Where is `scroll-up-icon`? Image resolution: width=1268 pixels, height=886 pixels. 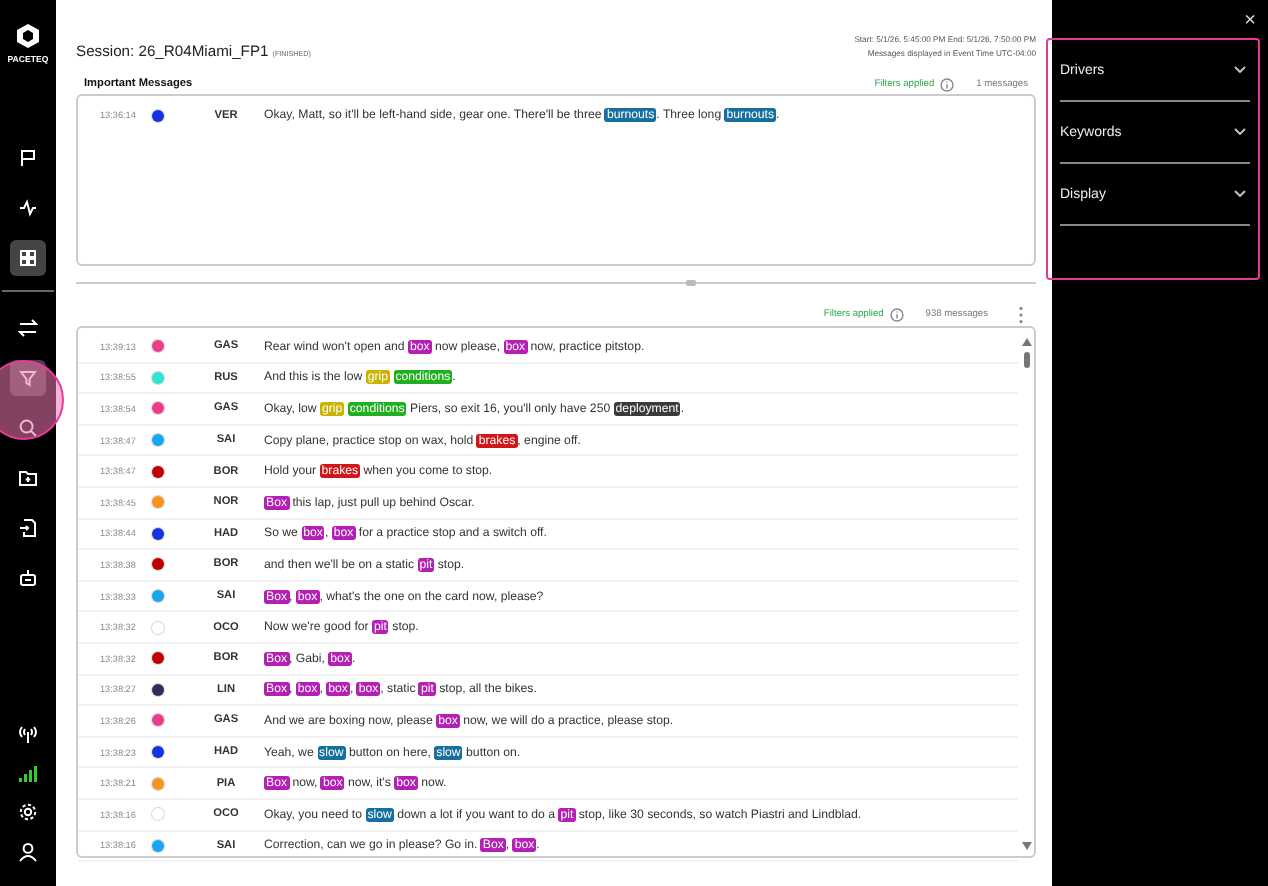 scroll-up-icon is located at coordinates (1026, 342).